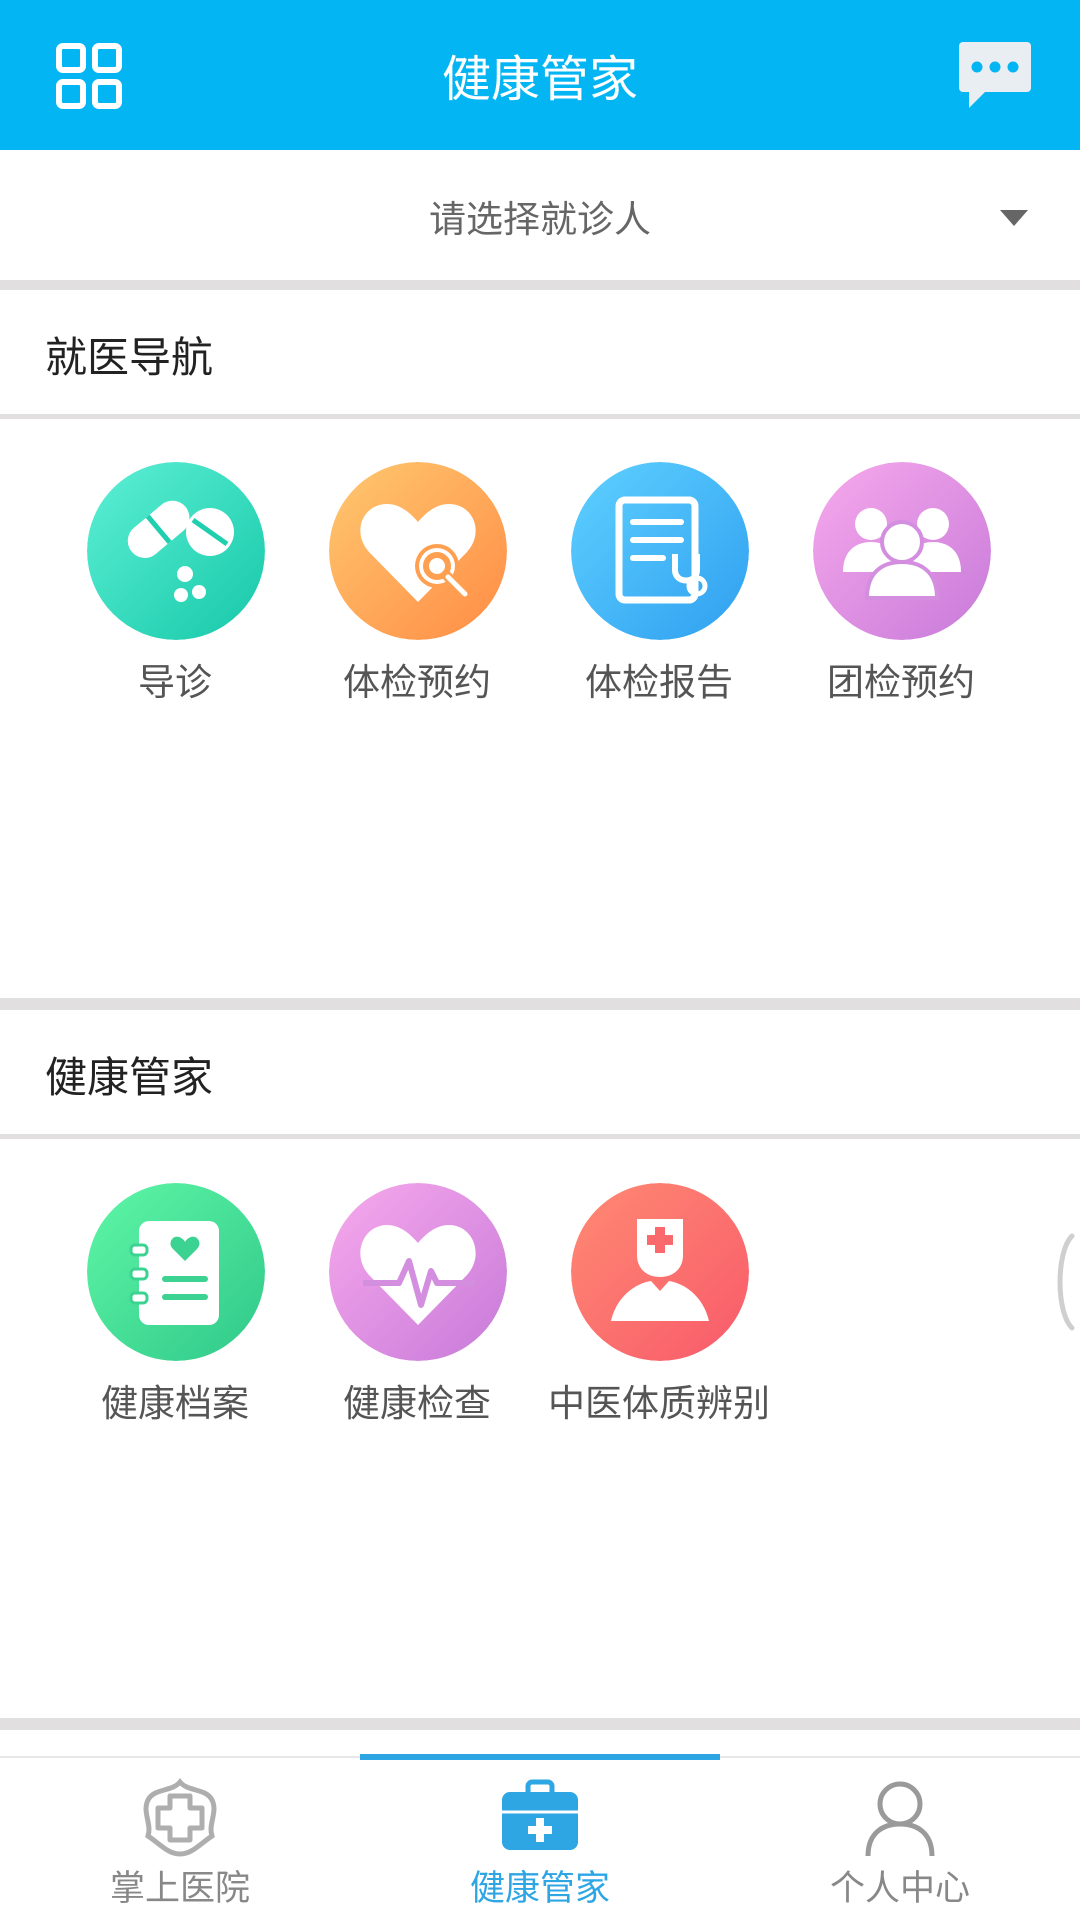 The height and width of the screenshot is (1922, 1080). Describe the element at coordinates (540, 1818) in the screenshot. I see `medical-kit-icon` at that location.